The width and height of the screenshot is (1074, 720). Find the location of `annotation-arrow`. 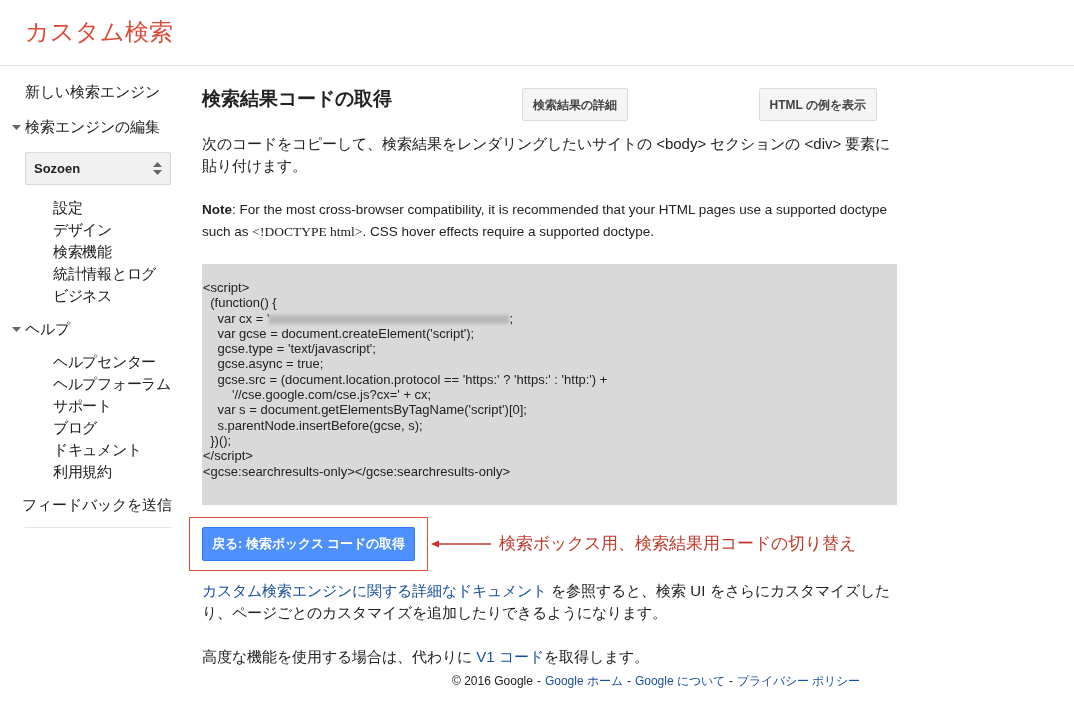

annotation-arrow is located at coordinates (461, 544).